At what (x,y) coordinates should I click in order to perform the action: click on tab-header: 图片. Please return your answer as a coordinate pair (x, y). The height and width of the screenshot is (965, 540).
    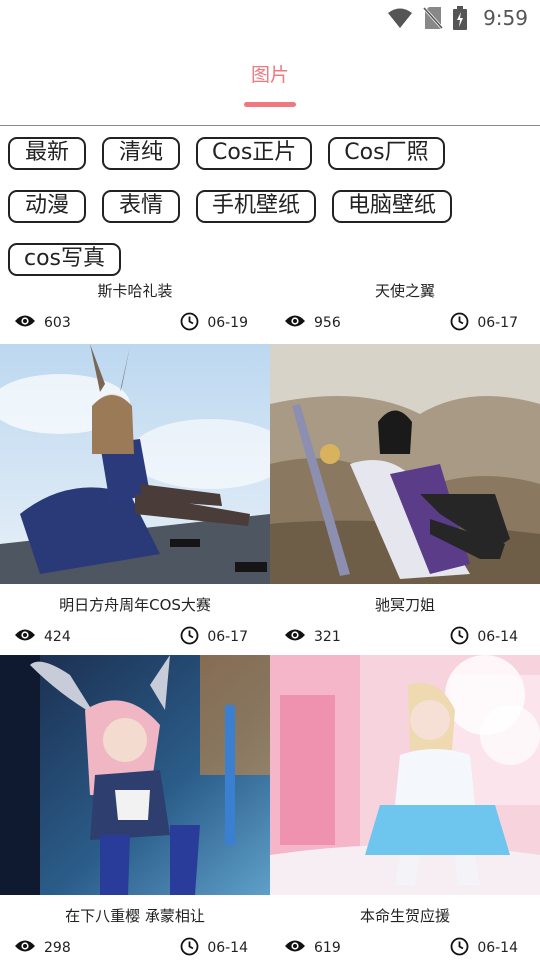
    Looking at the image, I should click on (270, 81).